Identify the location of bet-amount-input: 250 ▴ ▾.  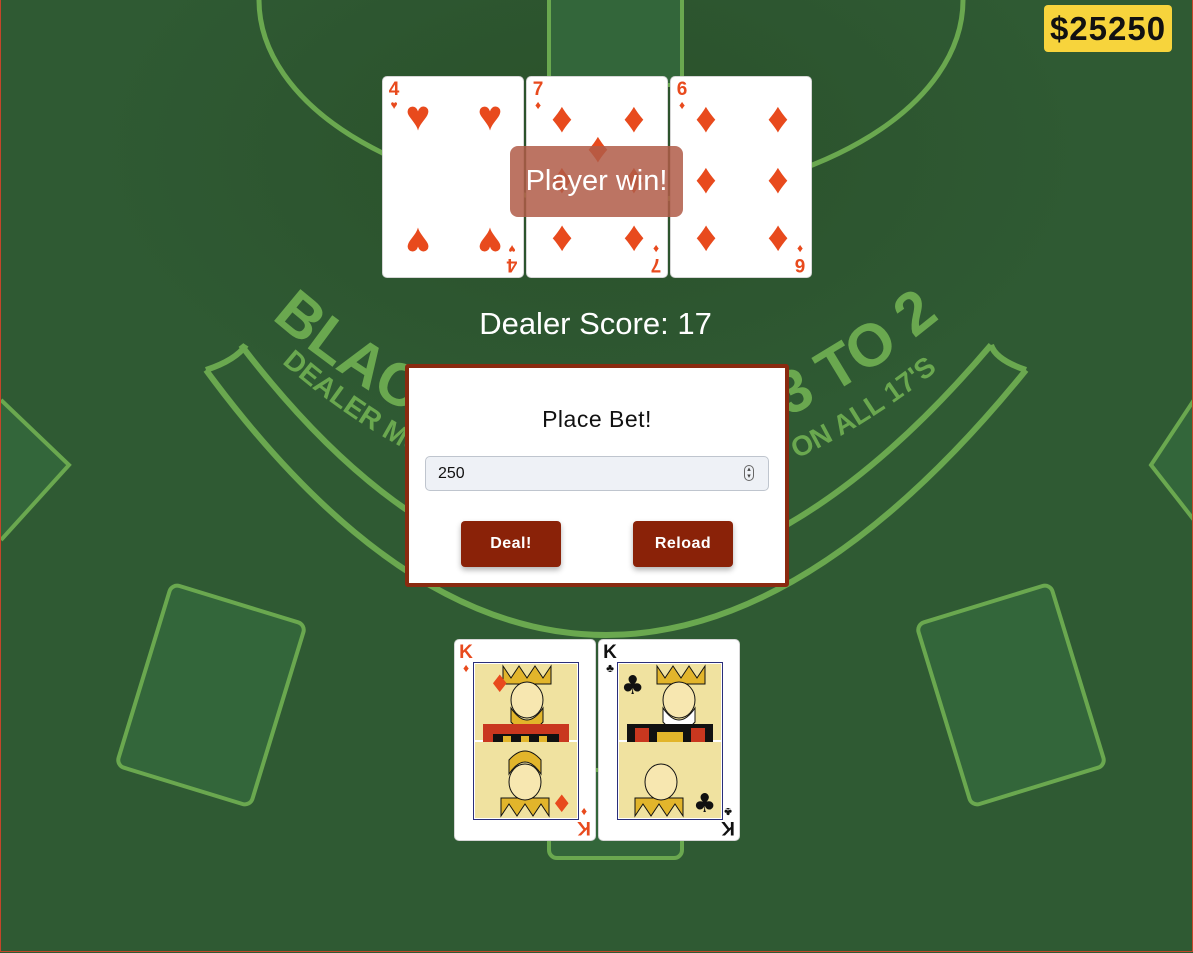
(597, 473).